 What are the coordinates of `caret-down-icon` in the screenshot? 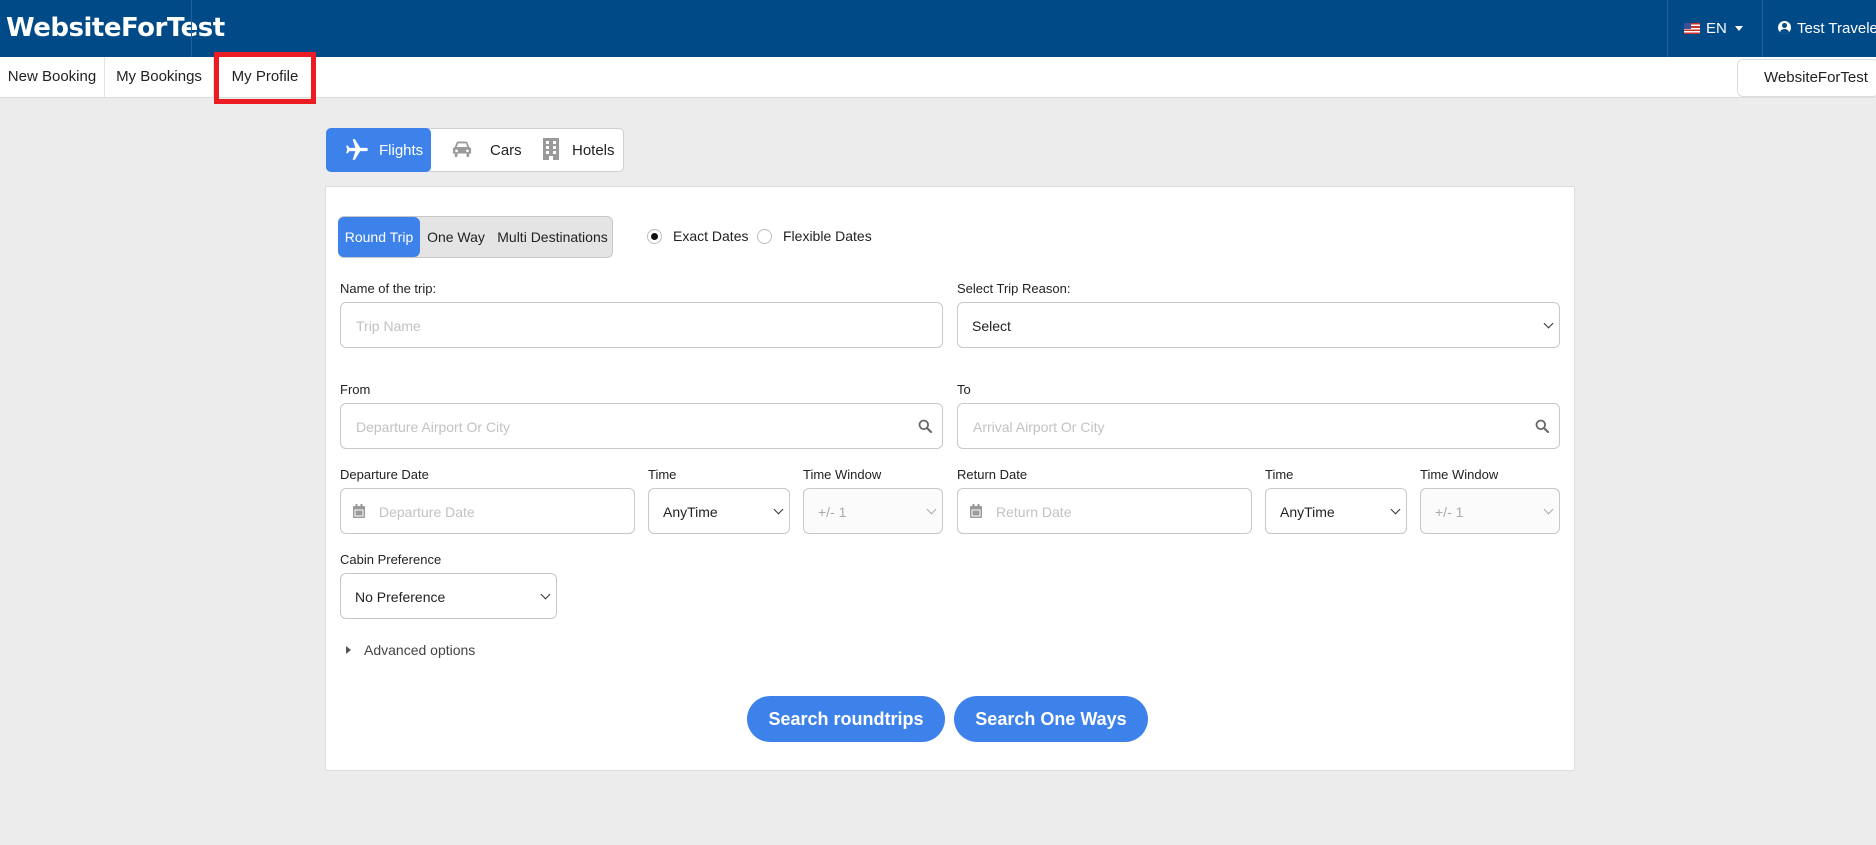 It's located at (1739, 28).